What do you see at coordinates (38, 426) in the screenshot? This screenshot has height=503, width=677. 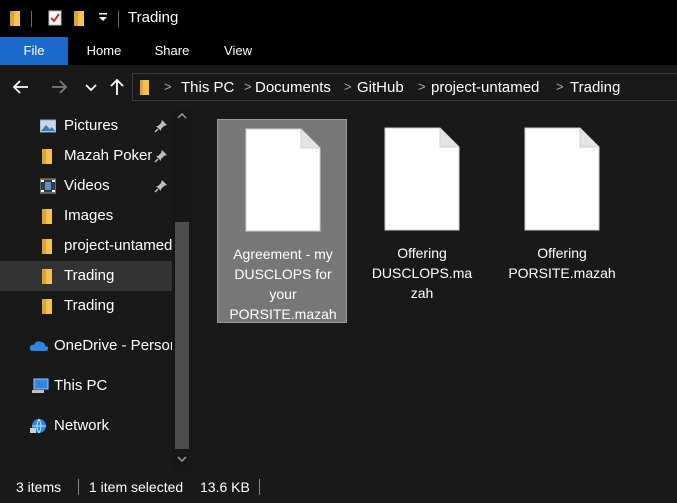 I see `network-icon` at bounding box center [38, 426].